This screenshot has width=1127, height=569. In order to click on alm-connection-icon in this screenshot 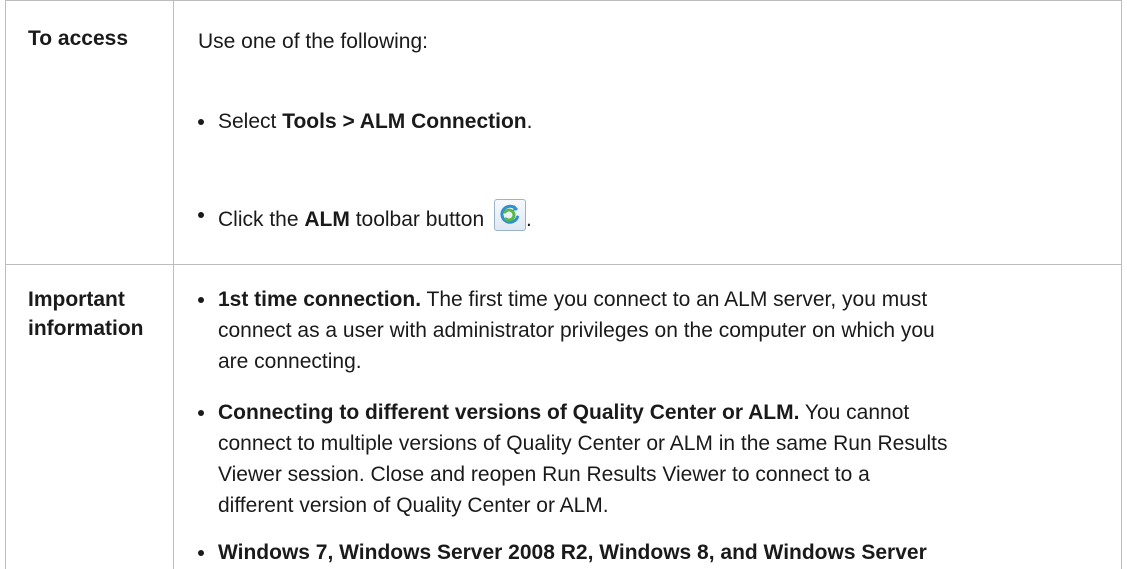, I will do `click(509, 215)`.